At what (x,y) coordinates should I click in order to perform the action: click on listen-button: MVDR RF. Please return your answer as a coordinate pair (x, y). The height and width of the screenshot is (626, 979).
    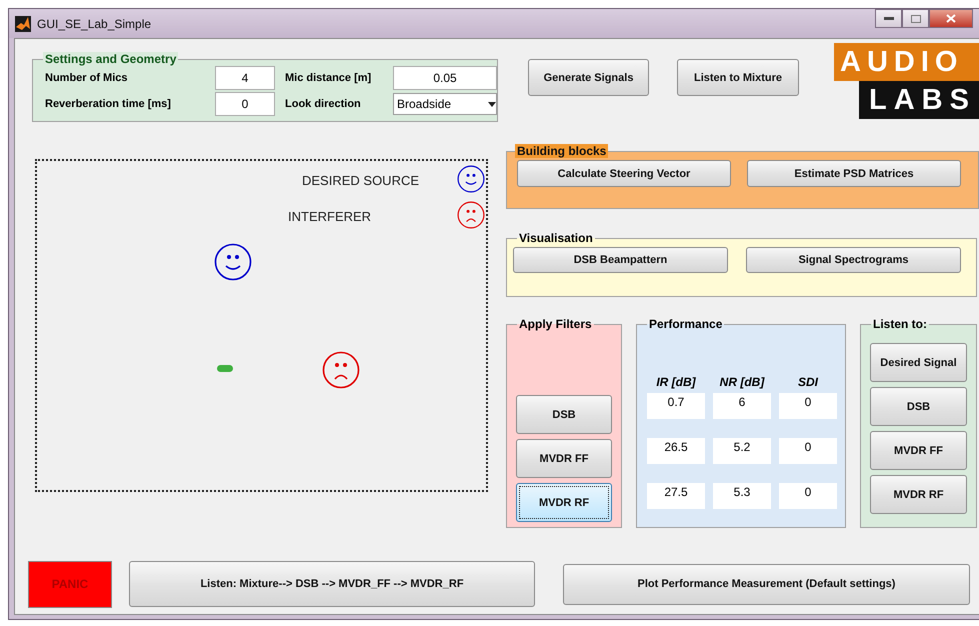
    Looking at the image, I should click on (918, 494).